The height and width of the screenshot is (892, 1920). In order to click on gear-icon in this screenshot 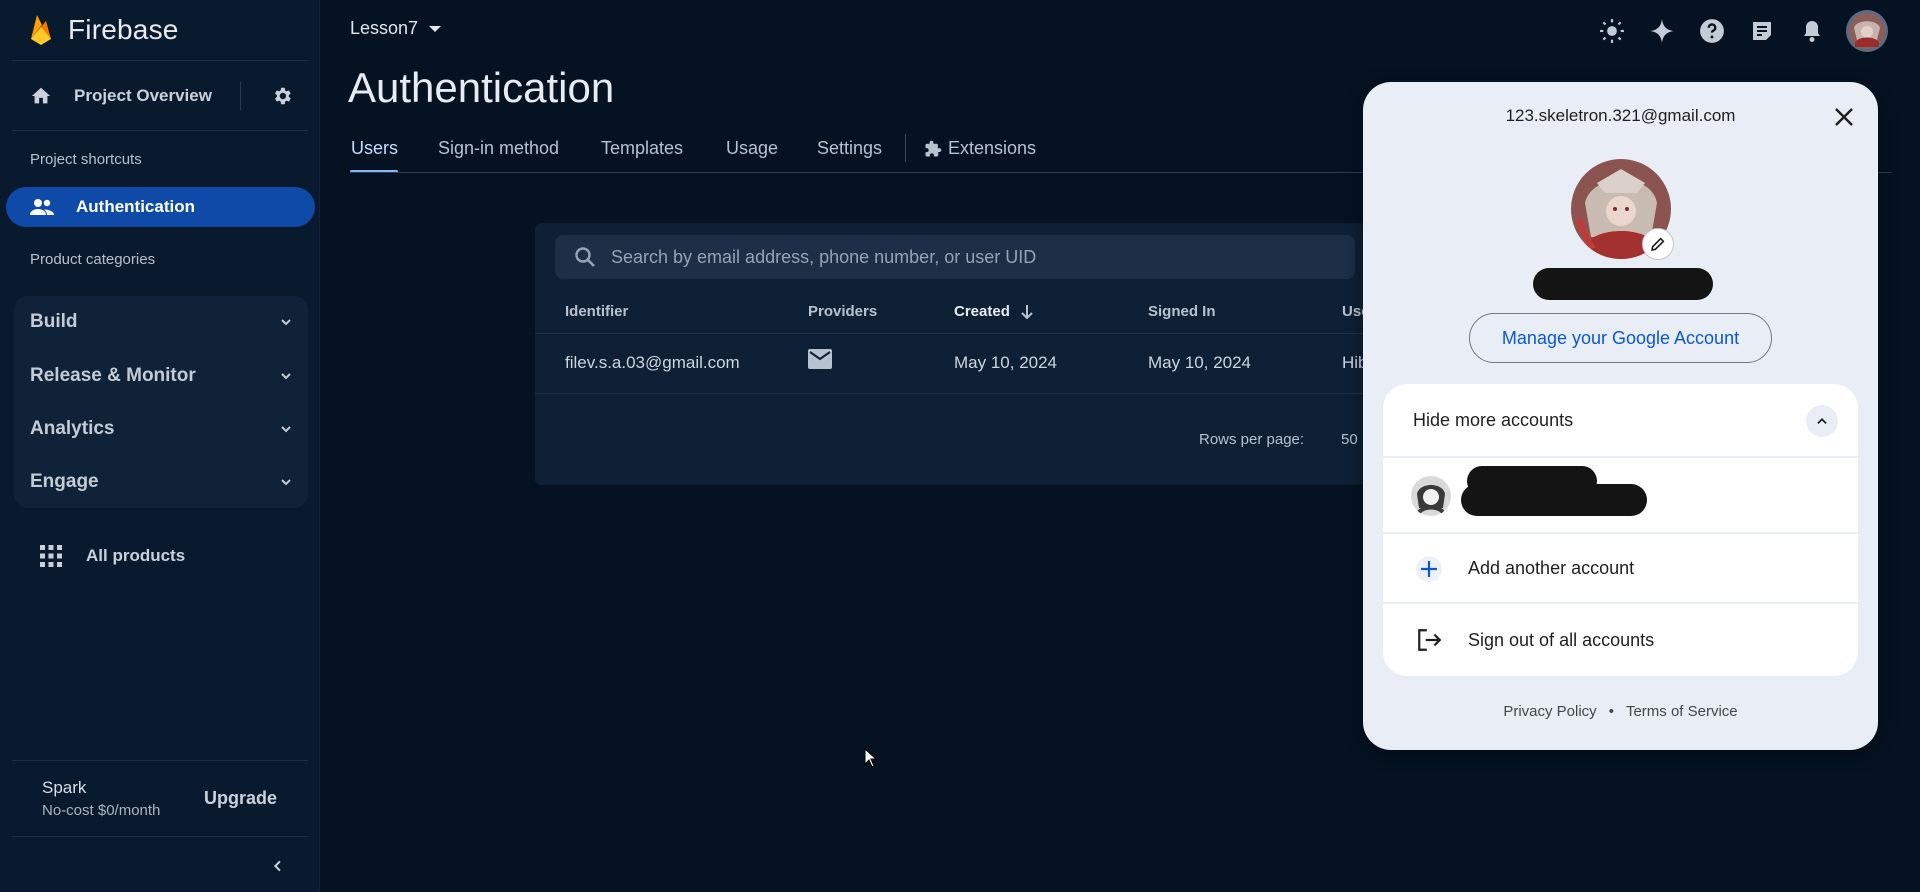, I will do `click(283, 96)`.